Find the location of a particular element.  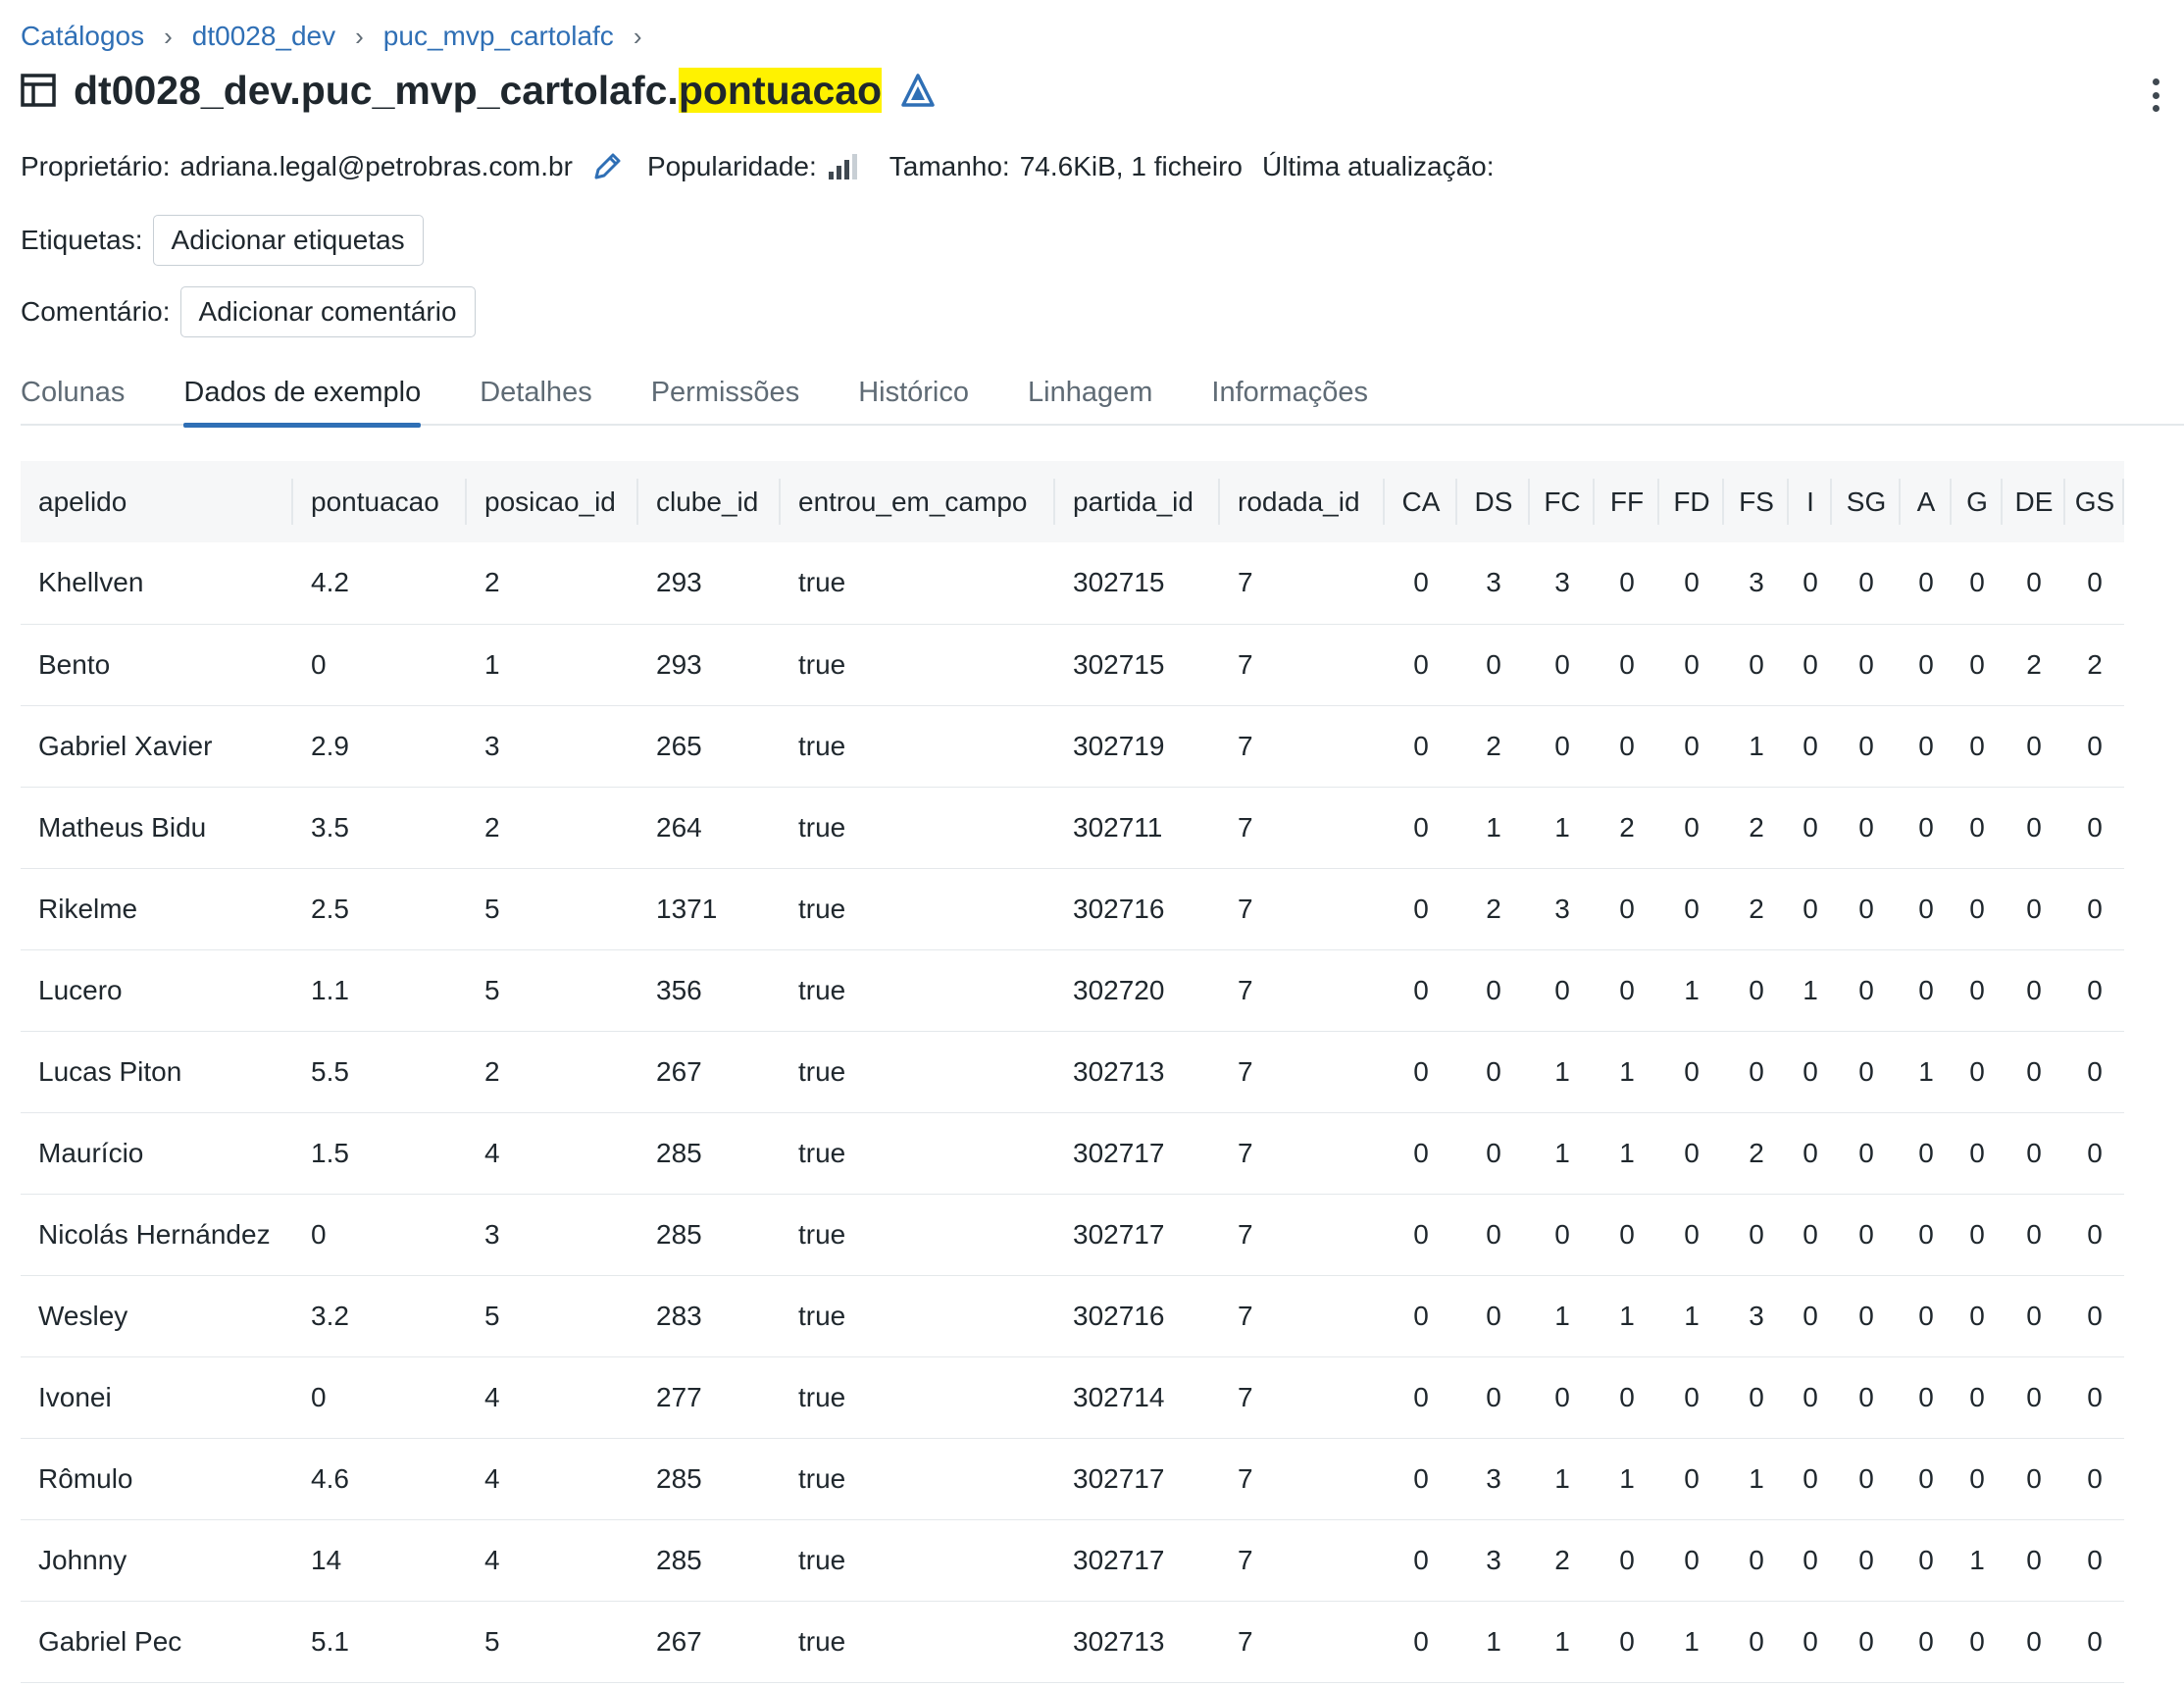

breadcrumb-link-catalogs: Catálogos is located at coordinates (82, 36).